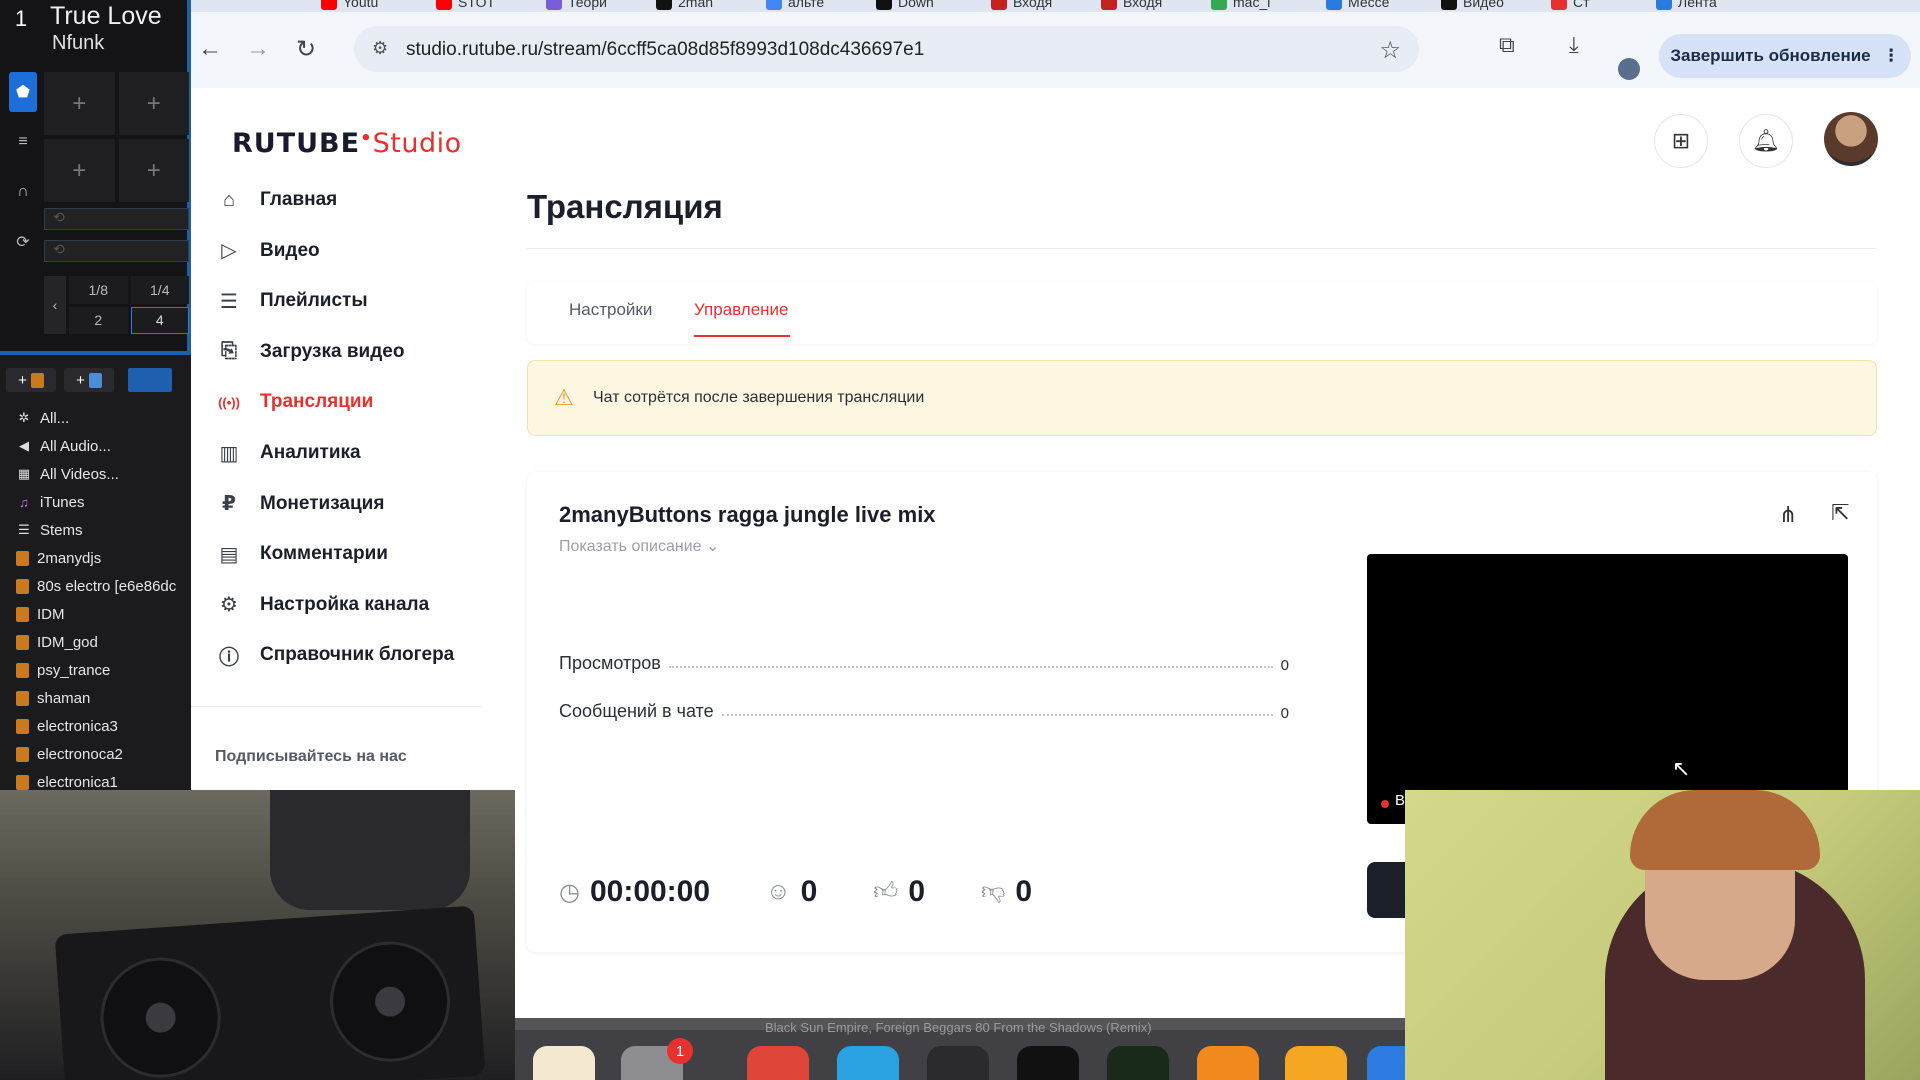  Describe the element at coordinates (95, 670) in the screenshot. I see `library-item: psy_trance` at that location.